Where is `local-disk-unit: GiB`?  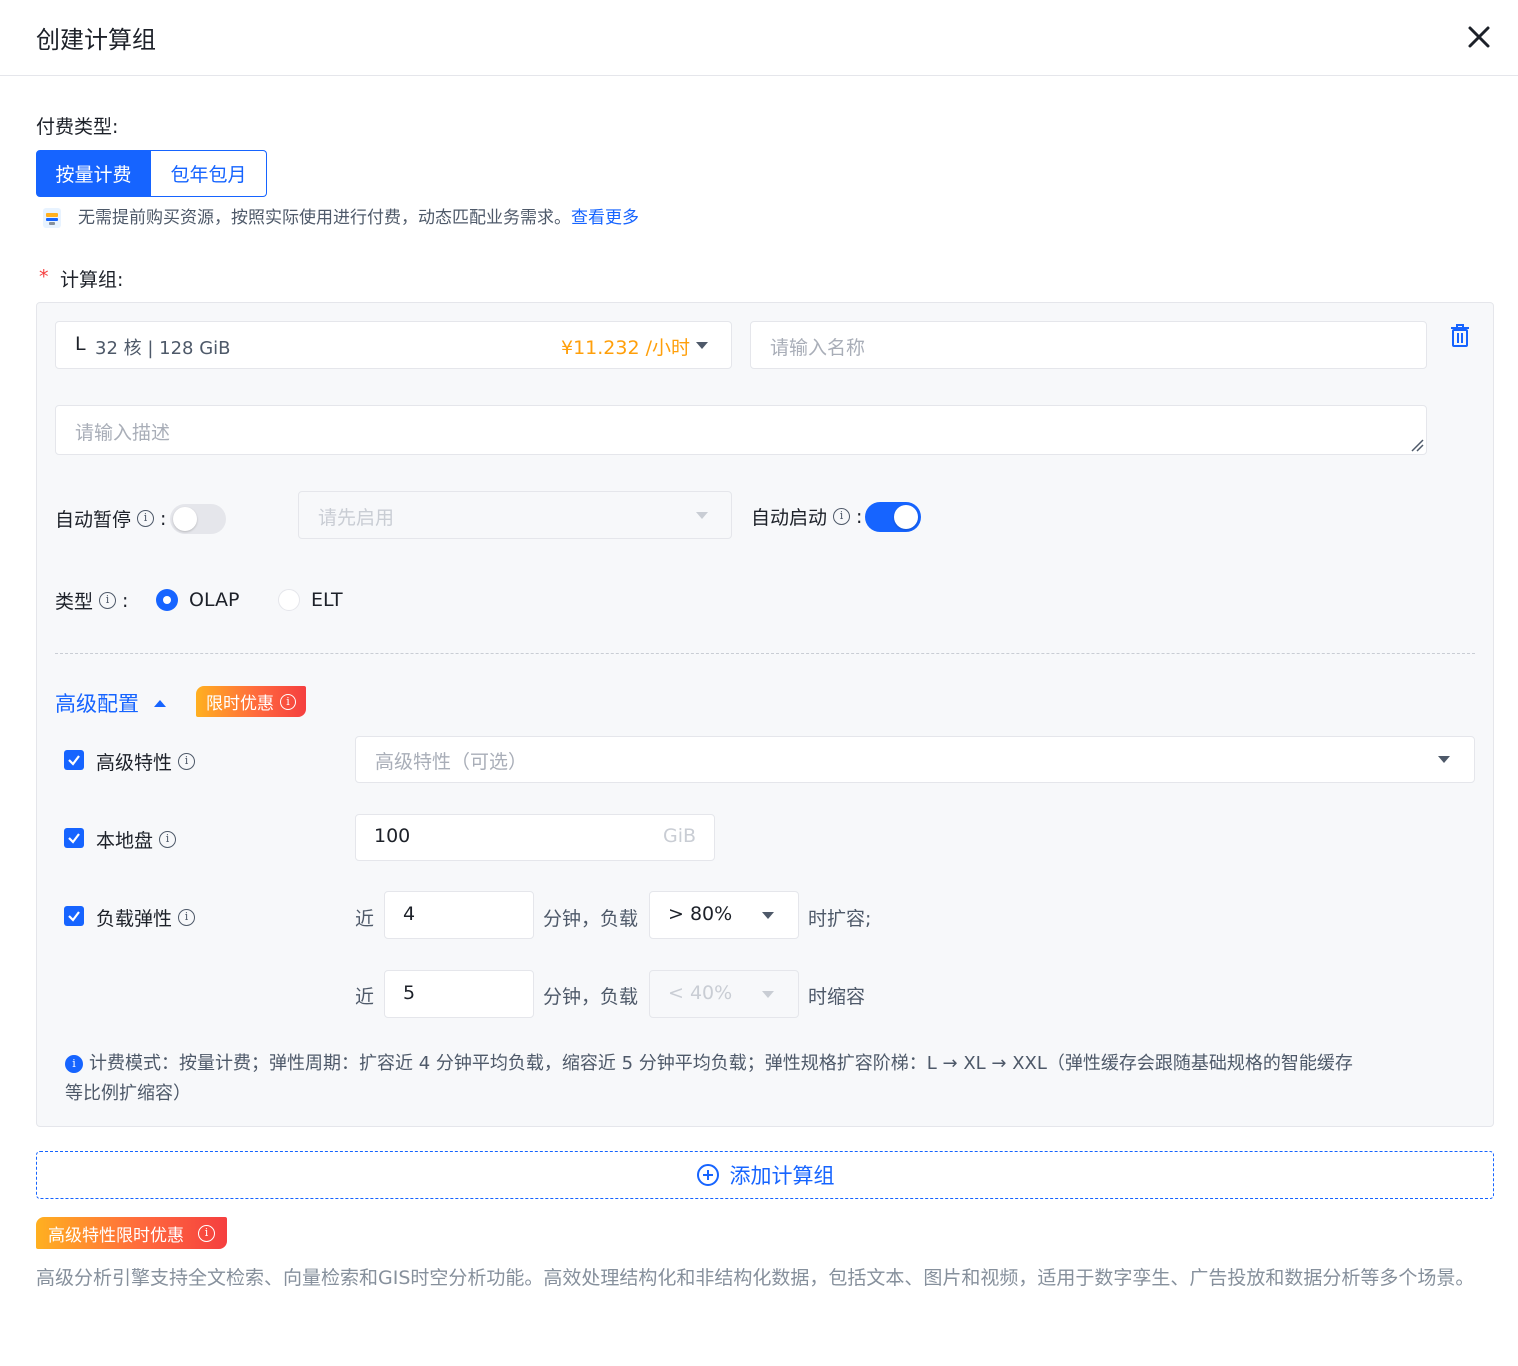 local-disk-unit: GiB is located at coordinates (680, 836).